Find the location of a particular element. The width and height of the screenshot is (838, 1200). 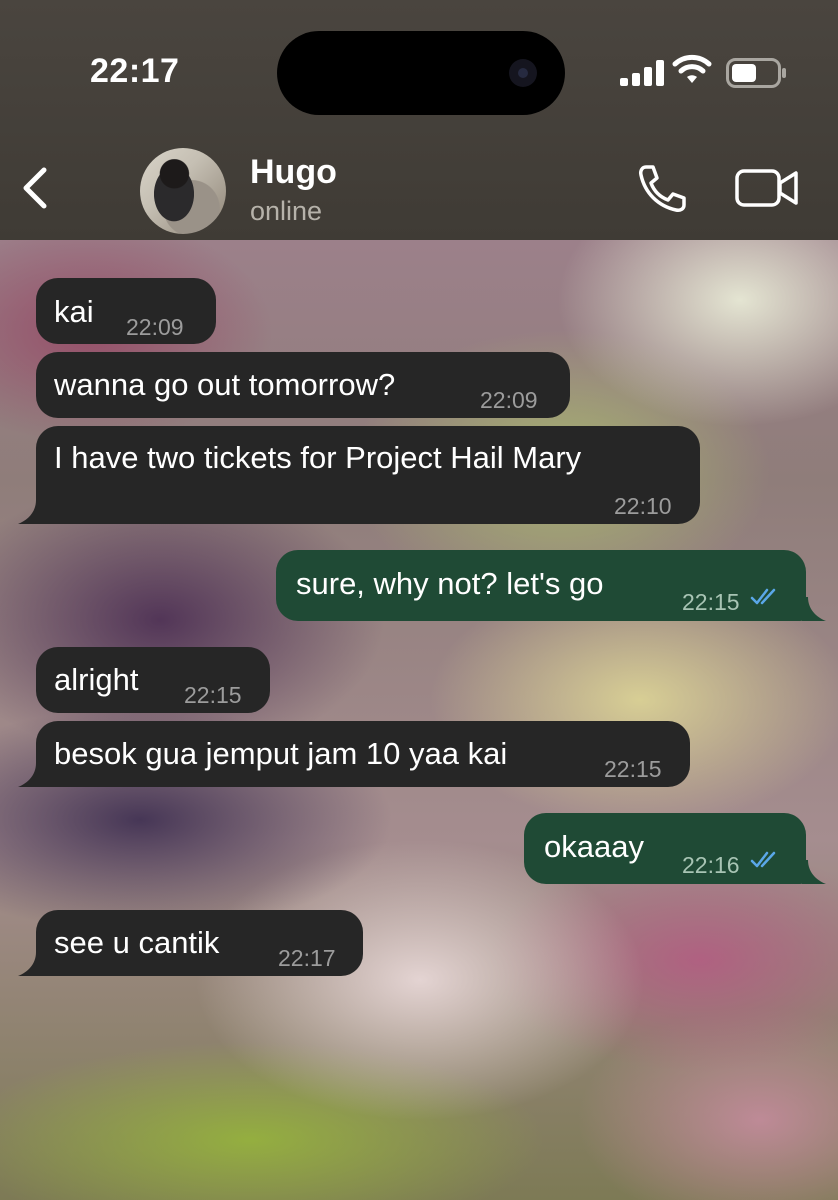

contact-status: online is located at coordinates (286, 211).